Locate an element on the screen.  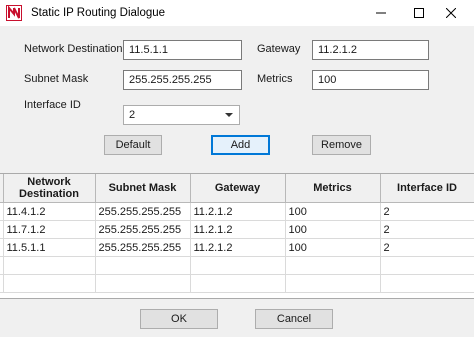
table-cell: 11.4.1.2 is located at coordinates (49, 211).